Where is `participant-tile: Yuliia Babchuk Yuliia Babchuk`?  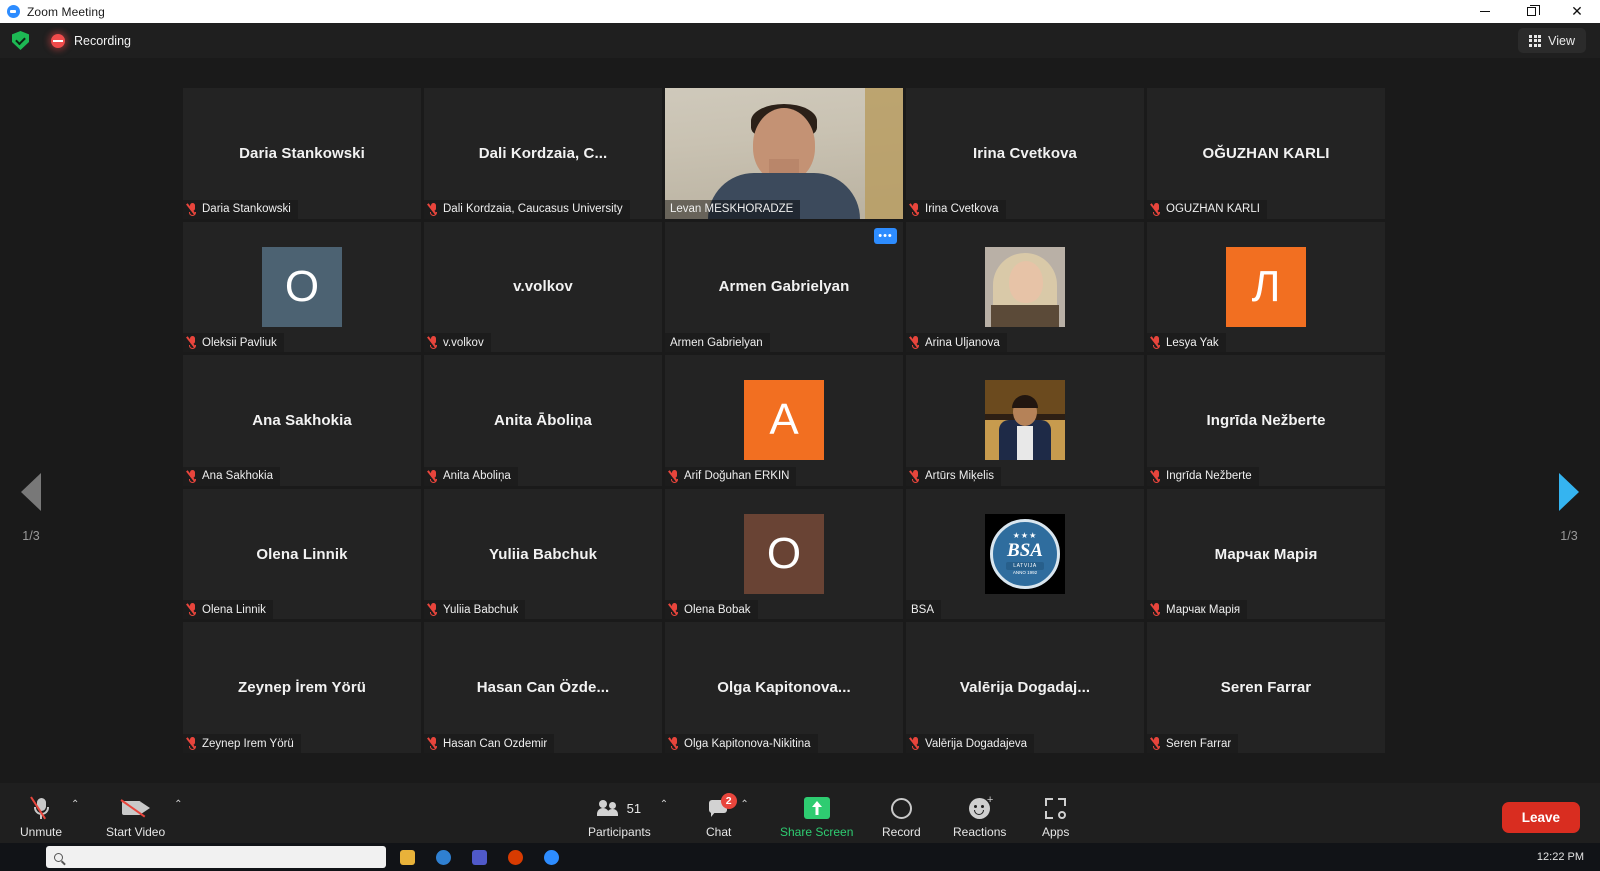
participant-tile: Yuliia Babchuk Yuliia Babchuk is located at coordinates (543, 554).